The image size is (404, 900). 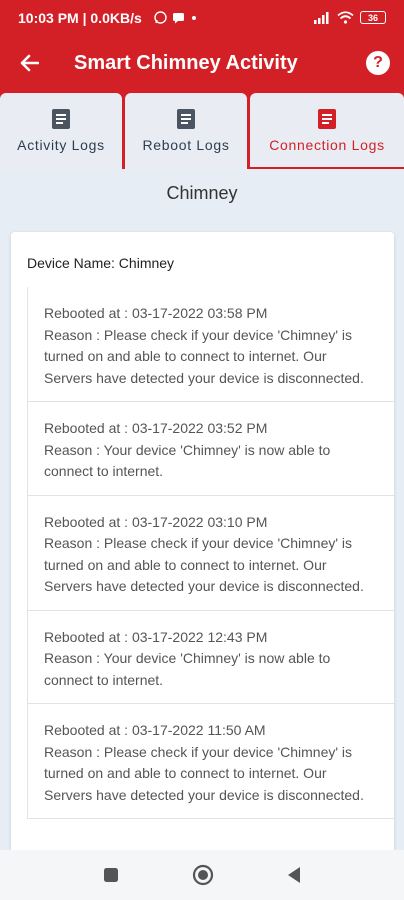 What do you see at coordinates (327, 145) in the screenshot?
I see `tab-label: Connection Logs` at bounding box center [327, 145].